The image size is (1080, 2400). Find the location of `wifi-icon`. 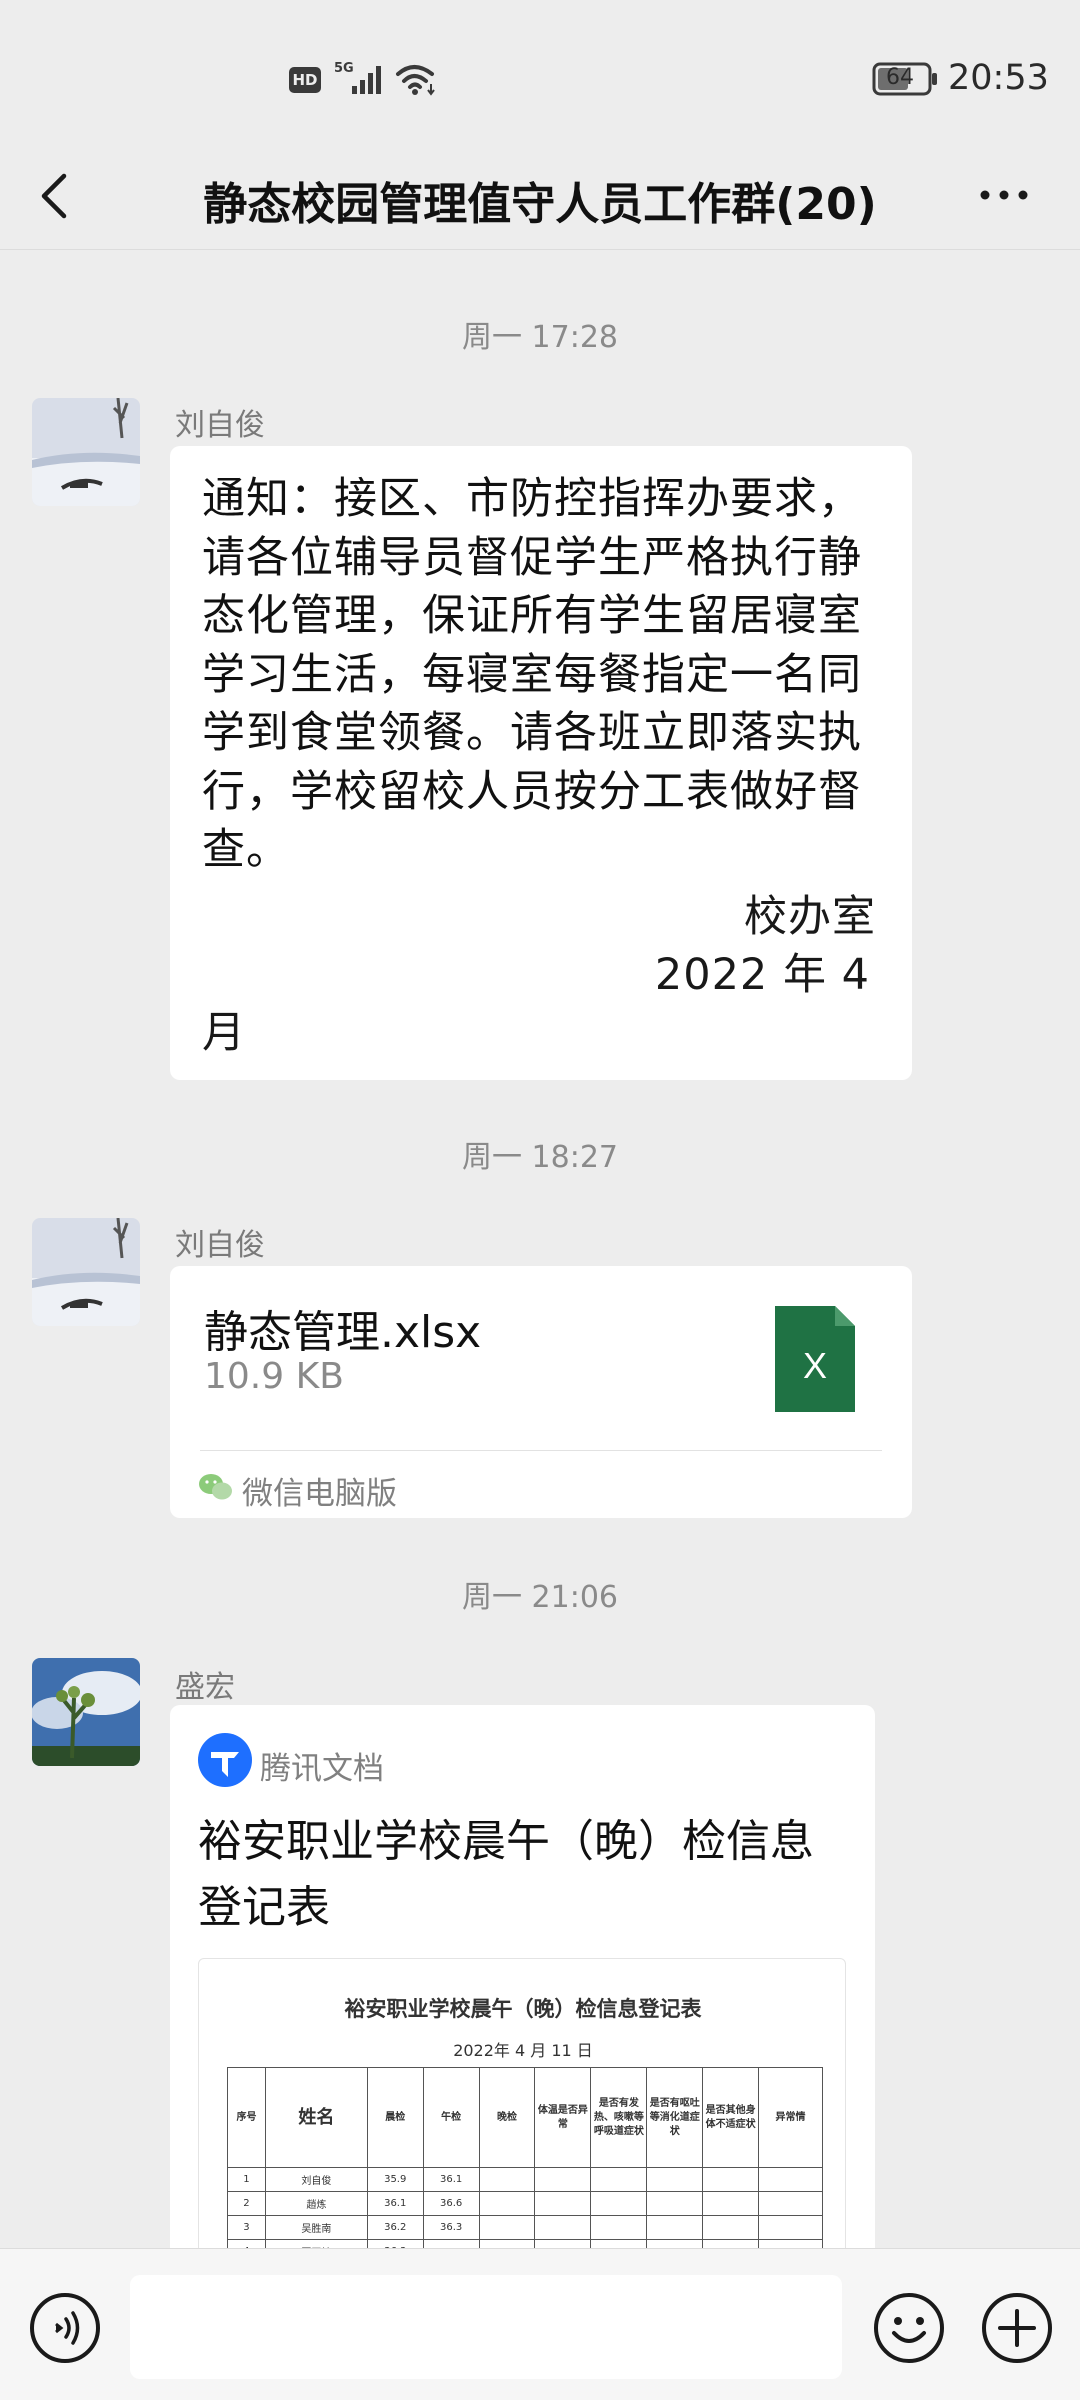

wifi-icon is located at coordinates (415, 80).